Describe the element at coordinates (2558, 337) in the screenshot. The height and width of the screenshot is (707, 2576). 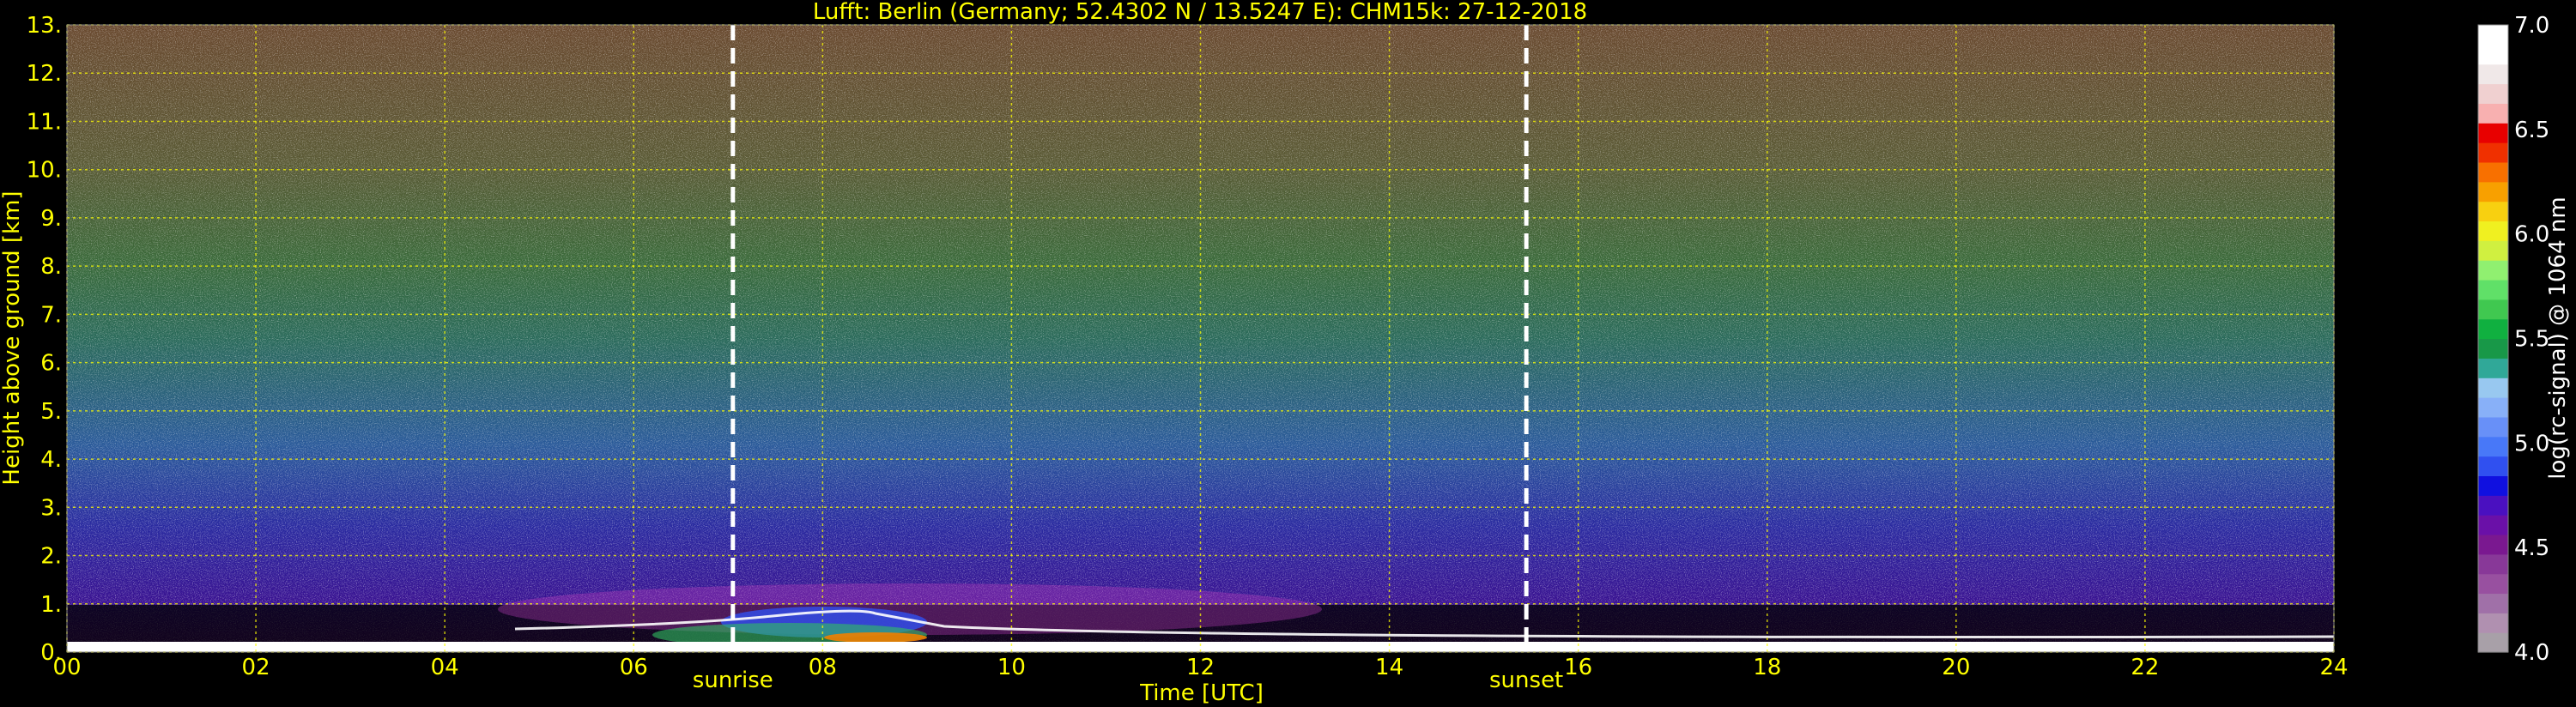
I see `colorbar-label: log(rc-signal) @ 1064 nm` at that location.